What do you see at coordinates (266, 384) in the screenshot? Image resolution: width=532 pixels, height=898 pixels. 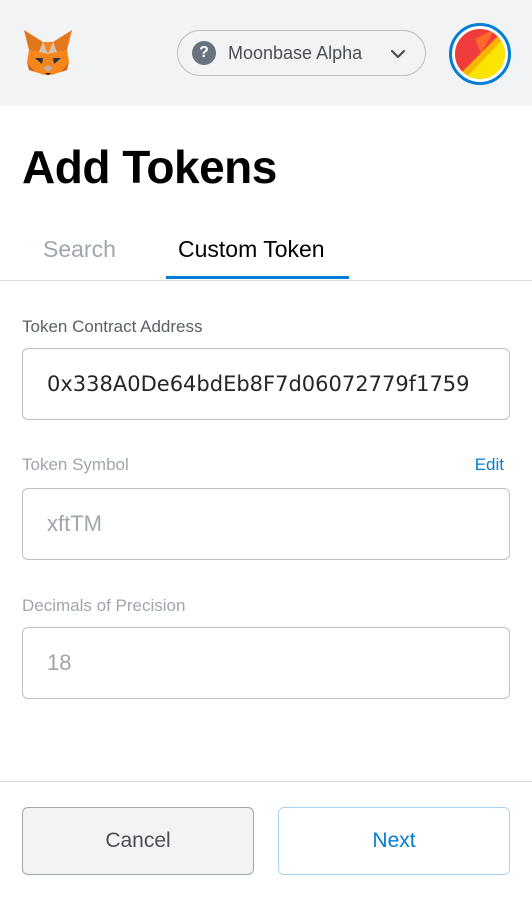 I see `contract-address-input: 0x338A0De64bdEb8F7d06072779f1759` at bounding box center [266, 384].